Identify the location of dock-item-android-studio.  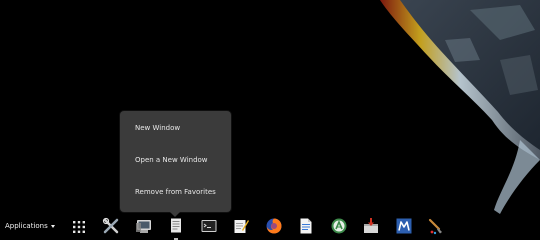
(339, 226).